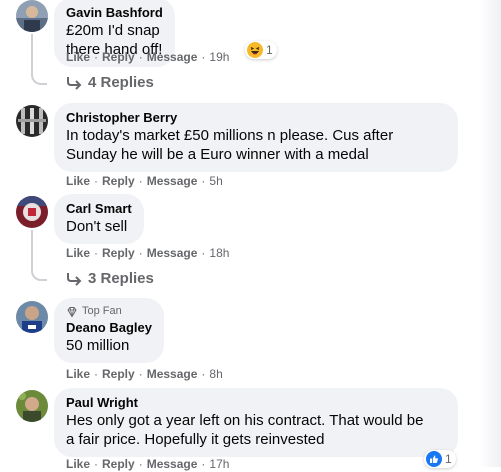 The width and height of the screenshot is (501, 472). I want to click on replies-count: 4 Replies, so click(121, 82).